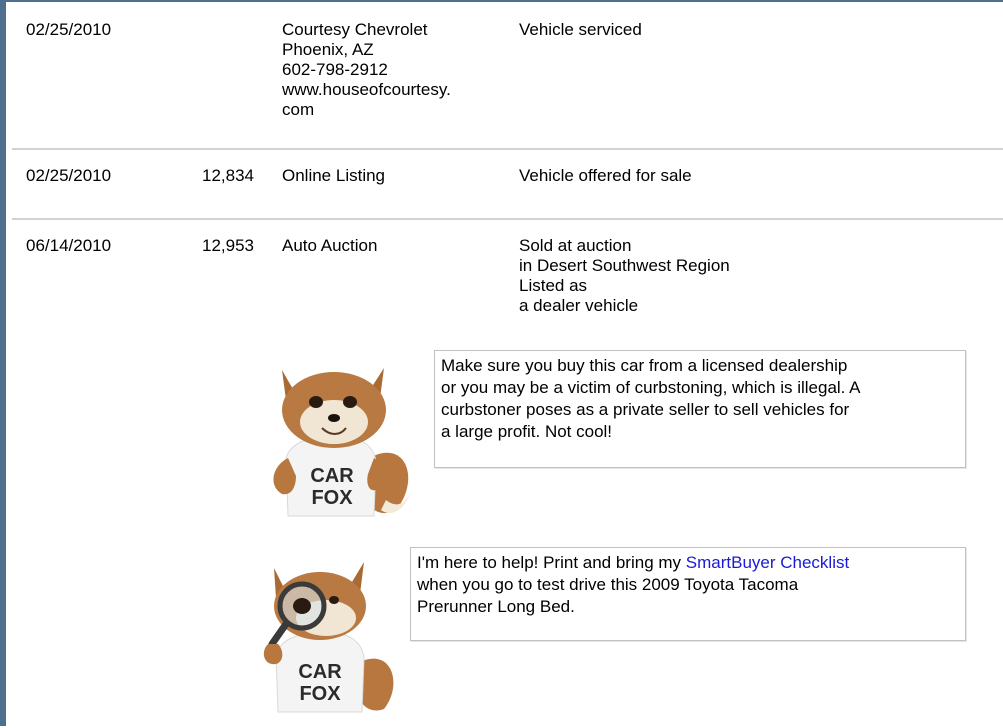  What do you see at coordinates (575, 245) in the screenshot?
I see `detail-line: Sold at auction` at bounding box center [575, 245].